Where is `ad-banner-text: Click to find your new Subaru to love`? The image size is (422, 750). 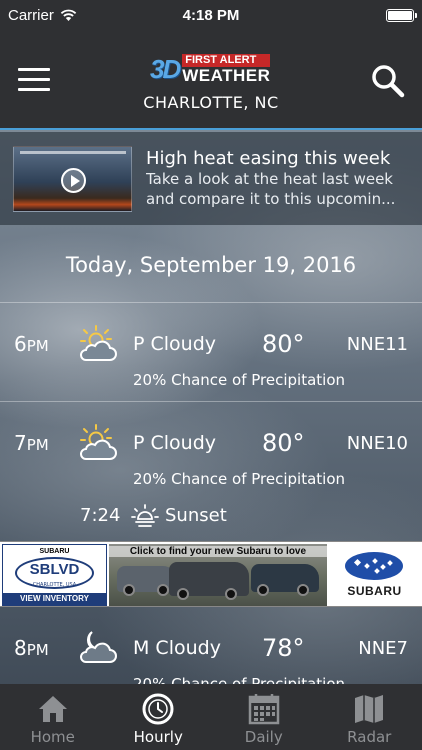
ad-banner-text: Click to find your new Subaru to love is located at coordinates (218, 551).